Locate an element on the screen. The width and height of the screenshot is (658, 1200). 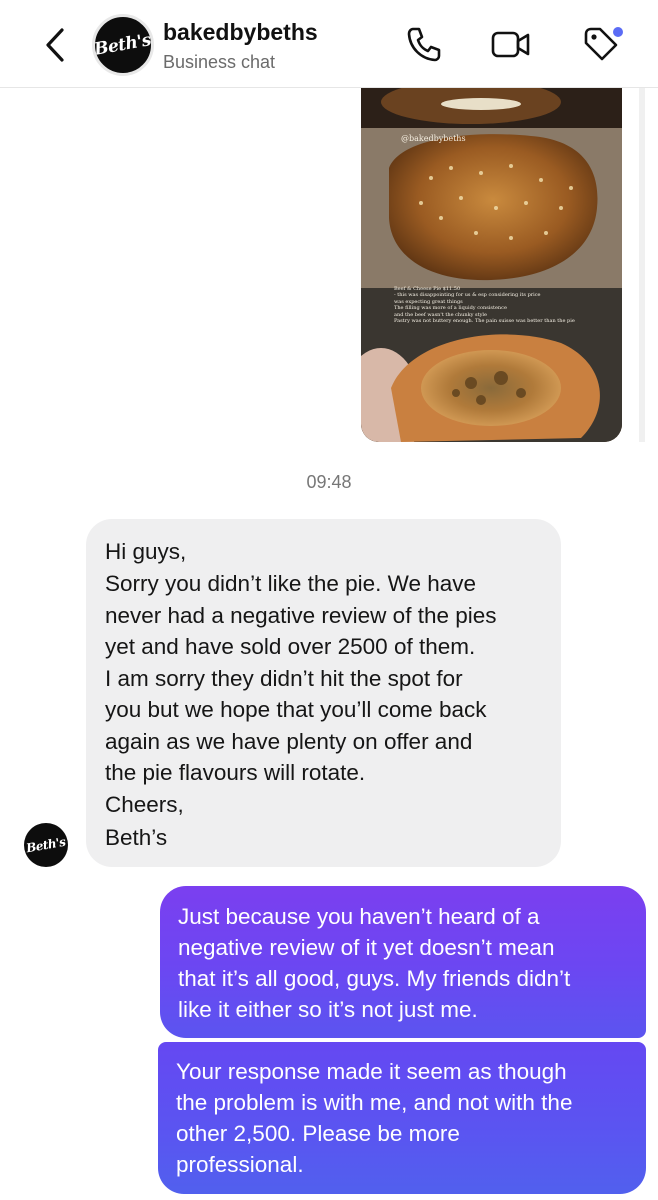
message-line: negative review of it yet doesn’t mean is located at coordinates (366, 947).